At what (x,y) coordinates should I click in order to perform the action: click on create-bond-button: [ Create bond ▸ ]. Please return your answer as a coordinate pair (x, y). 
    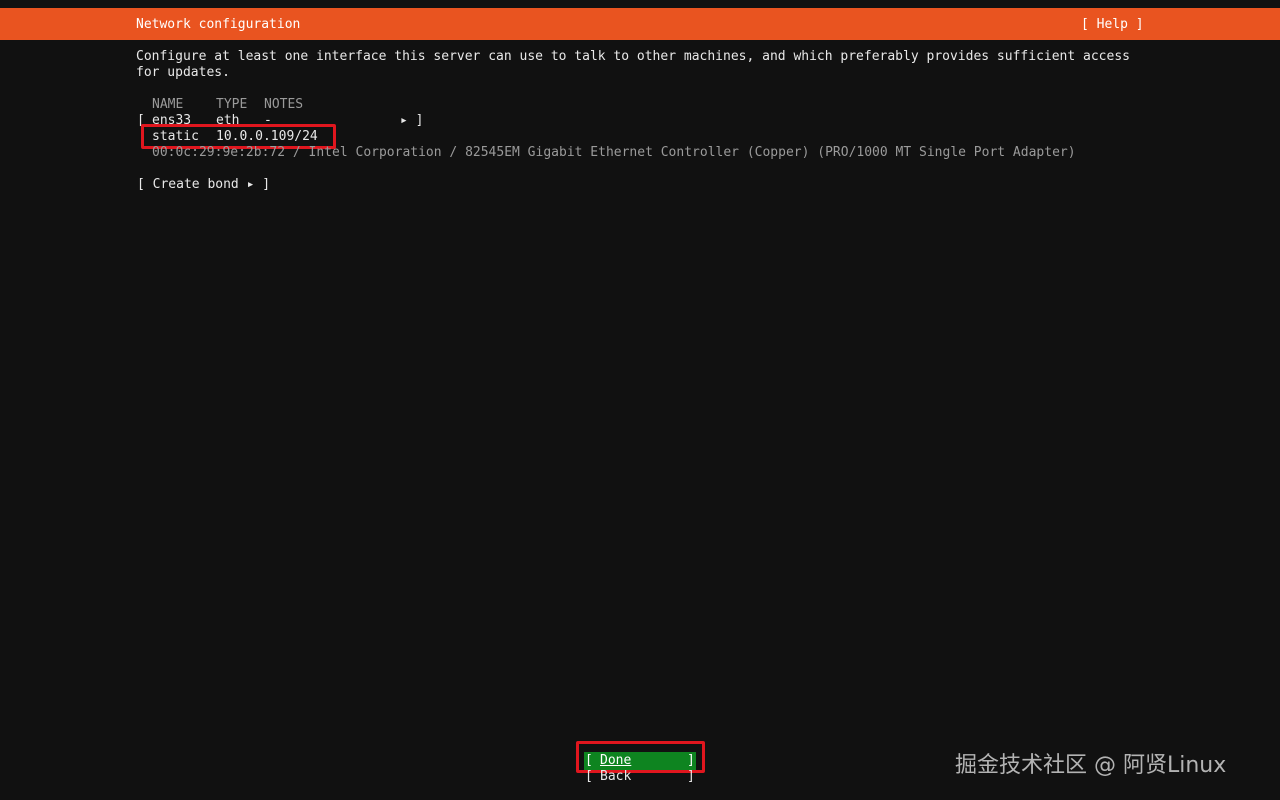
    Looking at the image, I should click on (203, 185).